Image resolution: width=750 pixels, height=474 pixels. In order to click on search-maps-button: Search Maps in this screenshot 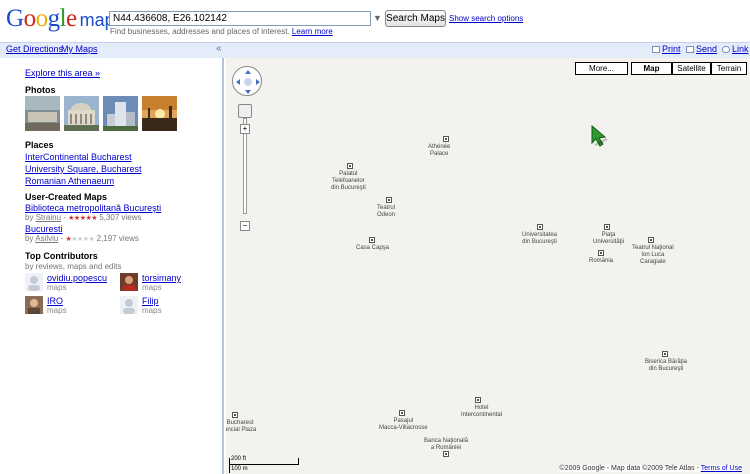, I will do `click(415, 18)`.